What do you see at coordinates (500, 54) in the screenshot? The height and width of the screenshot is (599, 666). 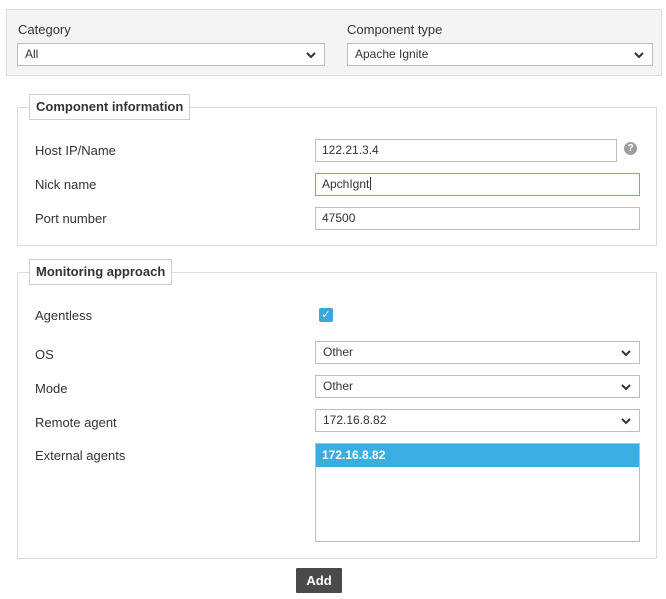 I see `component-type-select: Apache Ignite` at bounding box center [500, 54].